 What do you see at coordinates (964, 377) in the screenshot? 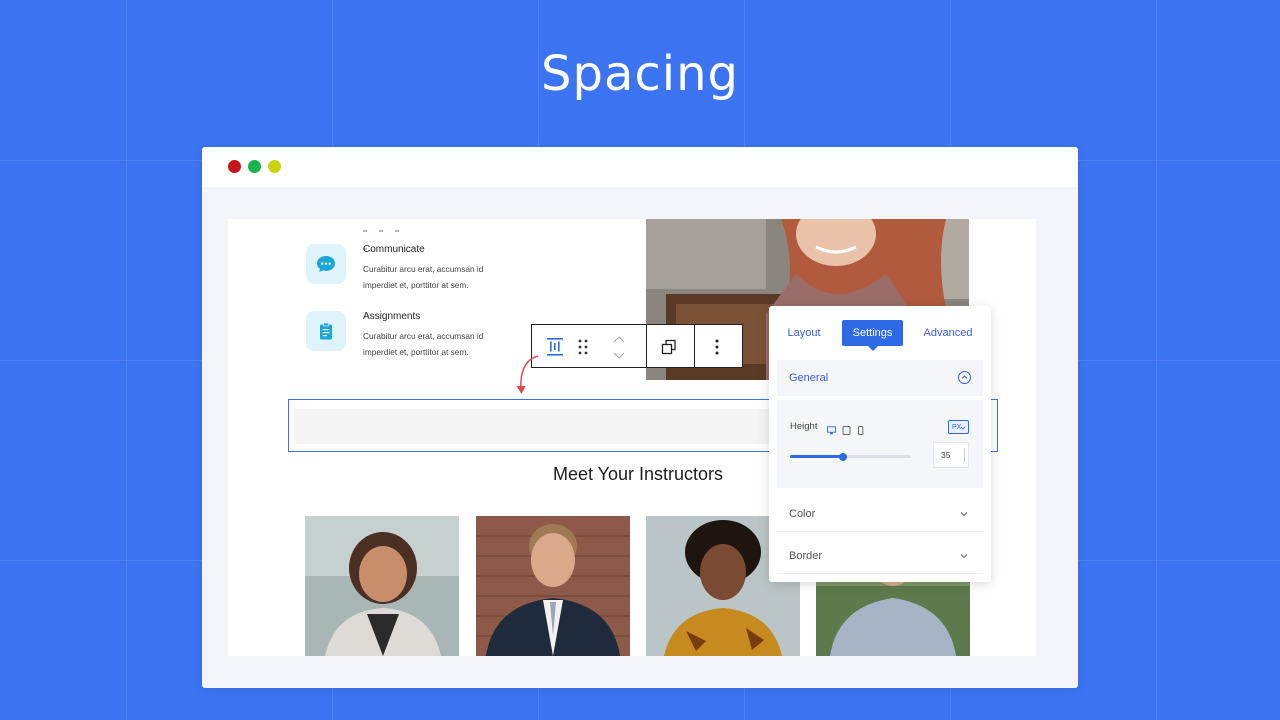
I see `chevron-up-icon` at bounding box center [964, 377].